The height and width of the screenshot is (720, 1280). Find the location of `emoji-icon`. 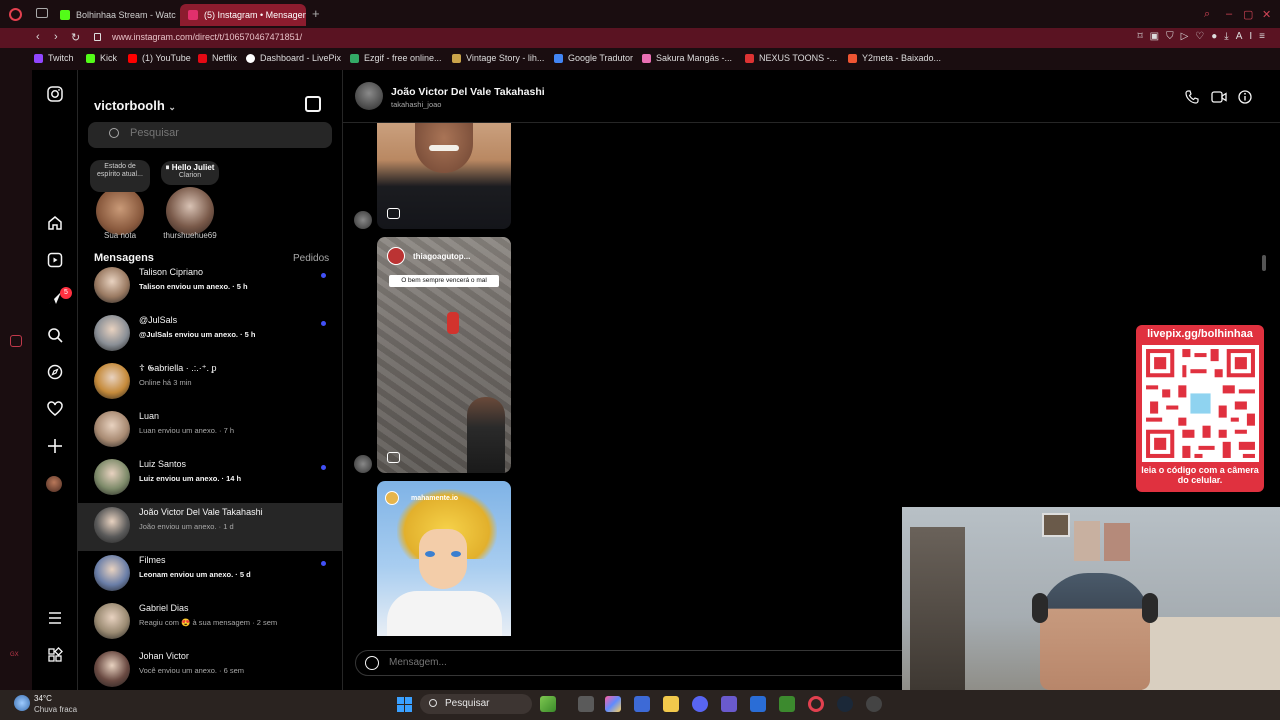

emoji-icon is located at coordinates (372, 663).